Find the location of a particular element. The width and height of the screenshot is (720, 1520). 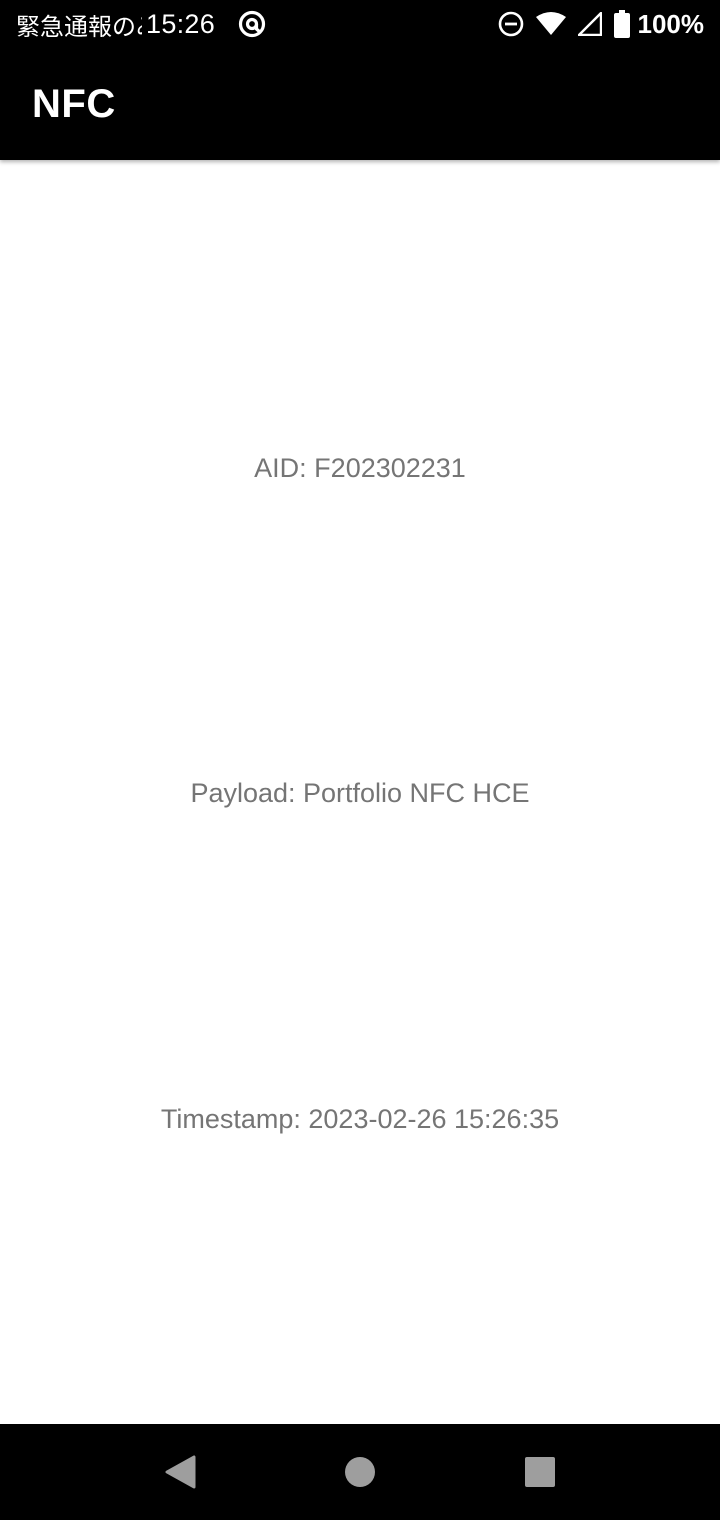

status-left: 緊急通報のみ 15:26 is located at coordinates (141, 24).